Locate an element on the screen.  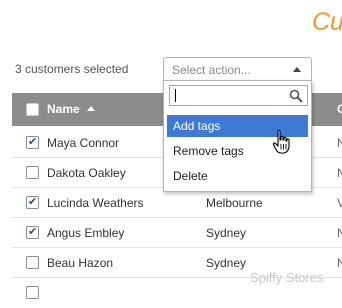
table-row: Angus Embley Sydney N is located at coordinates (177, 233).